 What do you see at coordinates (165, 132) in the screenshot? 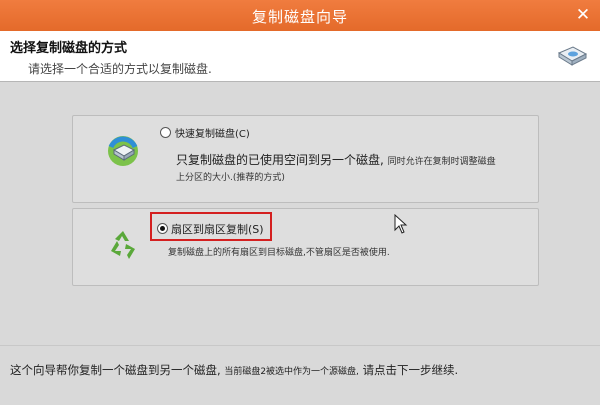
I see `quick-copy-radio` at bounding box center [165, 132].